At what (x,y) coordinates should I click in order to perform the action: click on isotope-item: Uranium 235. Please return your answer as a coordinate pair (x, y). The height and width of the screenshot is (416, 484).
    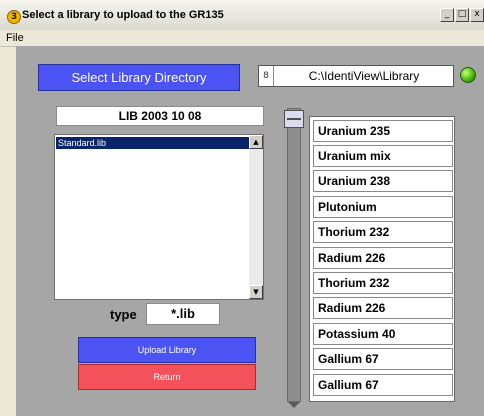
    Looking at the image, I should click on (383, 131).